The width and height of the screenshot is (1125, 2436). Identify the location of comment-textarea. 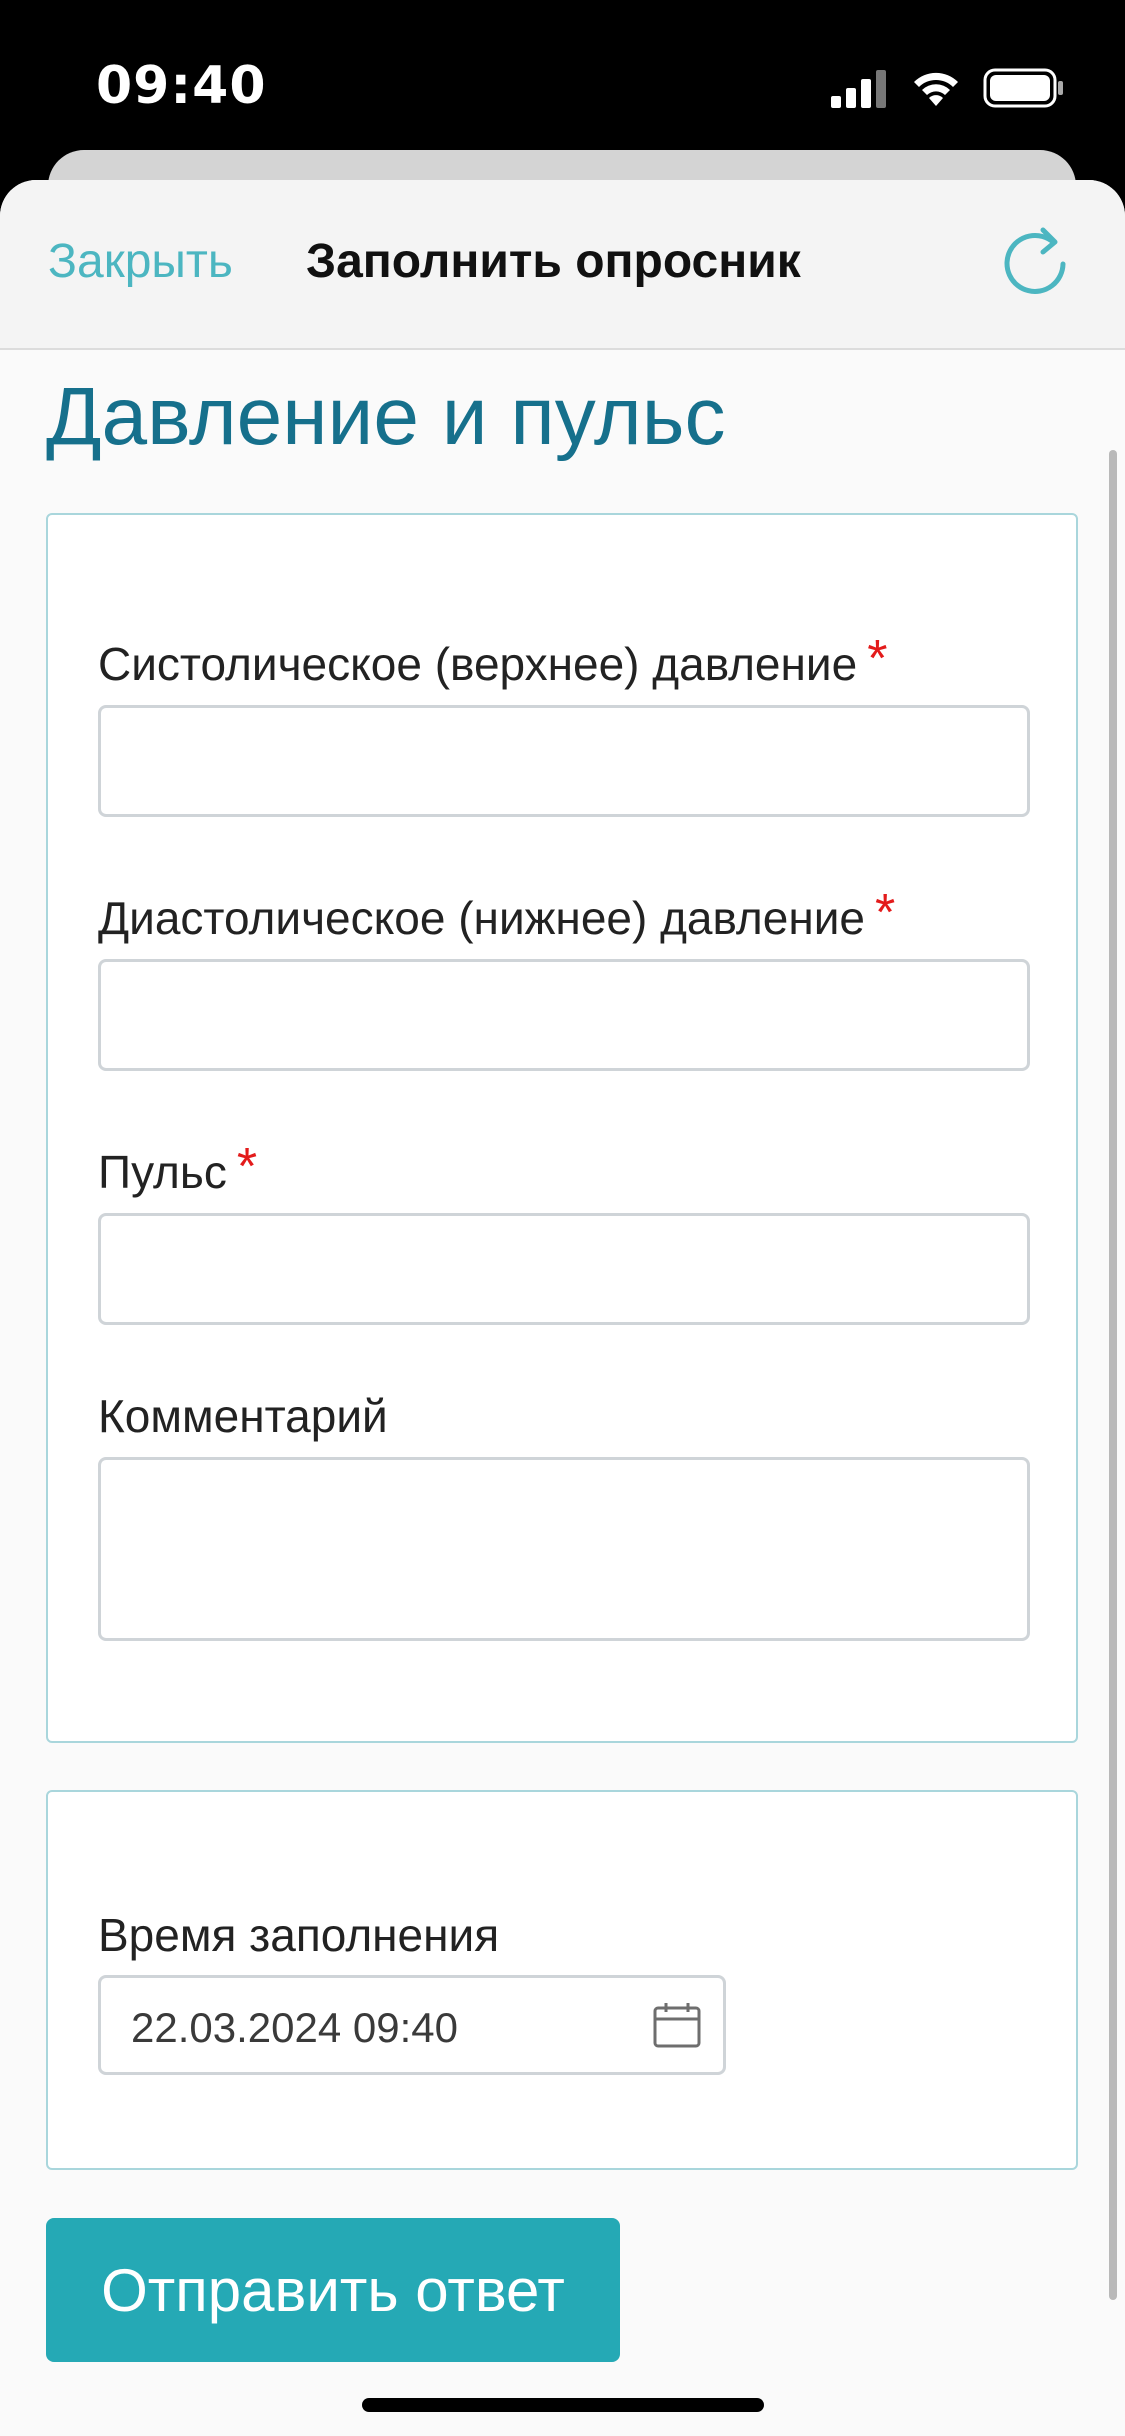
(564, 1549).